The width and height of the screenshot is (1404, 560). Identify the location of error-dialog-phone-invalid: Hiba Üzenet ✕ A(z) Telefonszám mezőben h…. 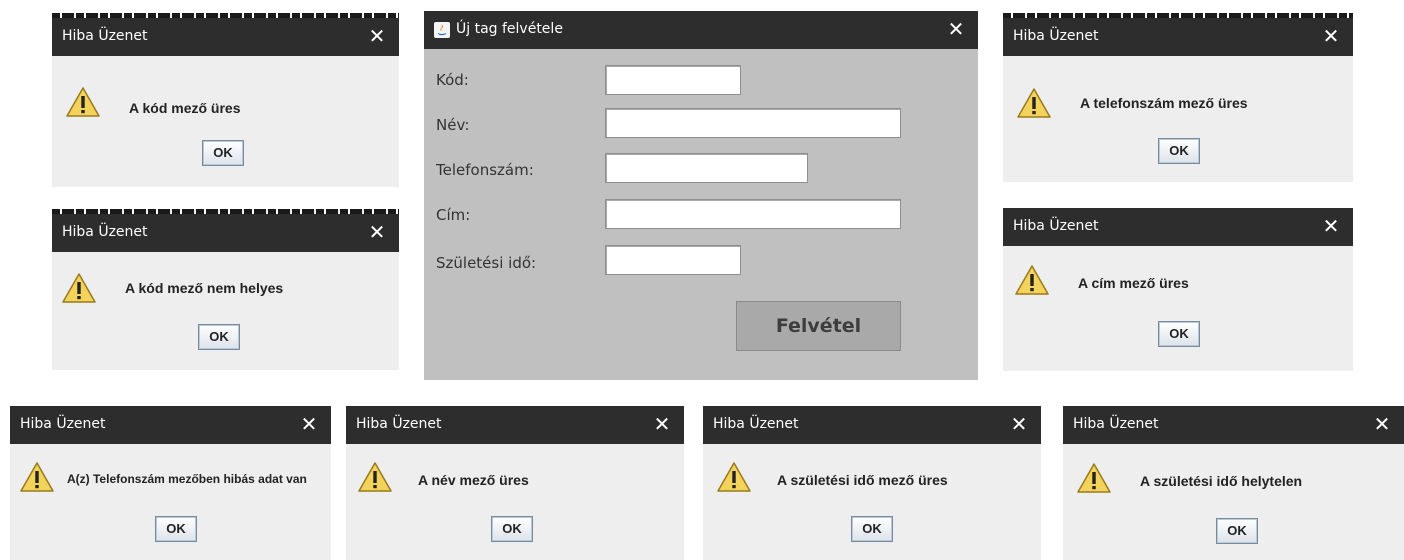
(170, 483).